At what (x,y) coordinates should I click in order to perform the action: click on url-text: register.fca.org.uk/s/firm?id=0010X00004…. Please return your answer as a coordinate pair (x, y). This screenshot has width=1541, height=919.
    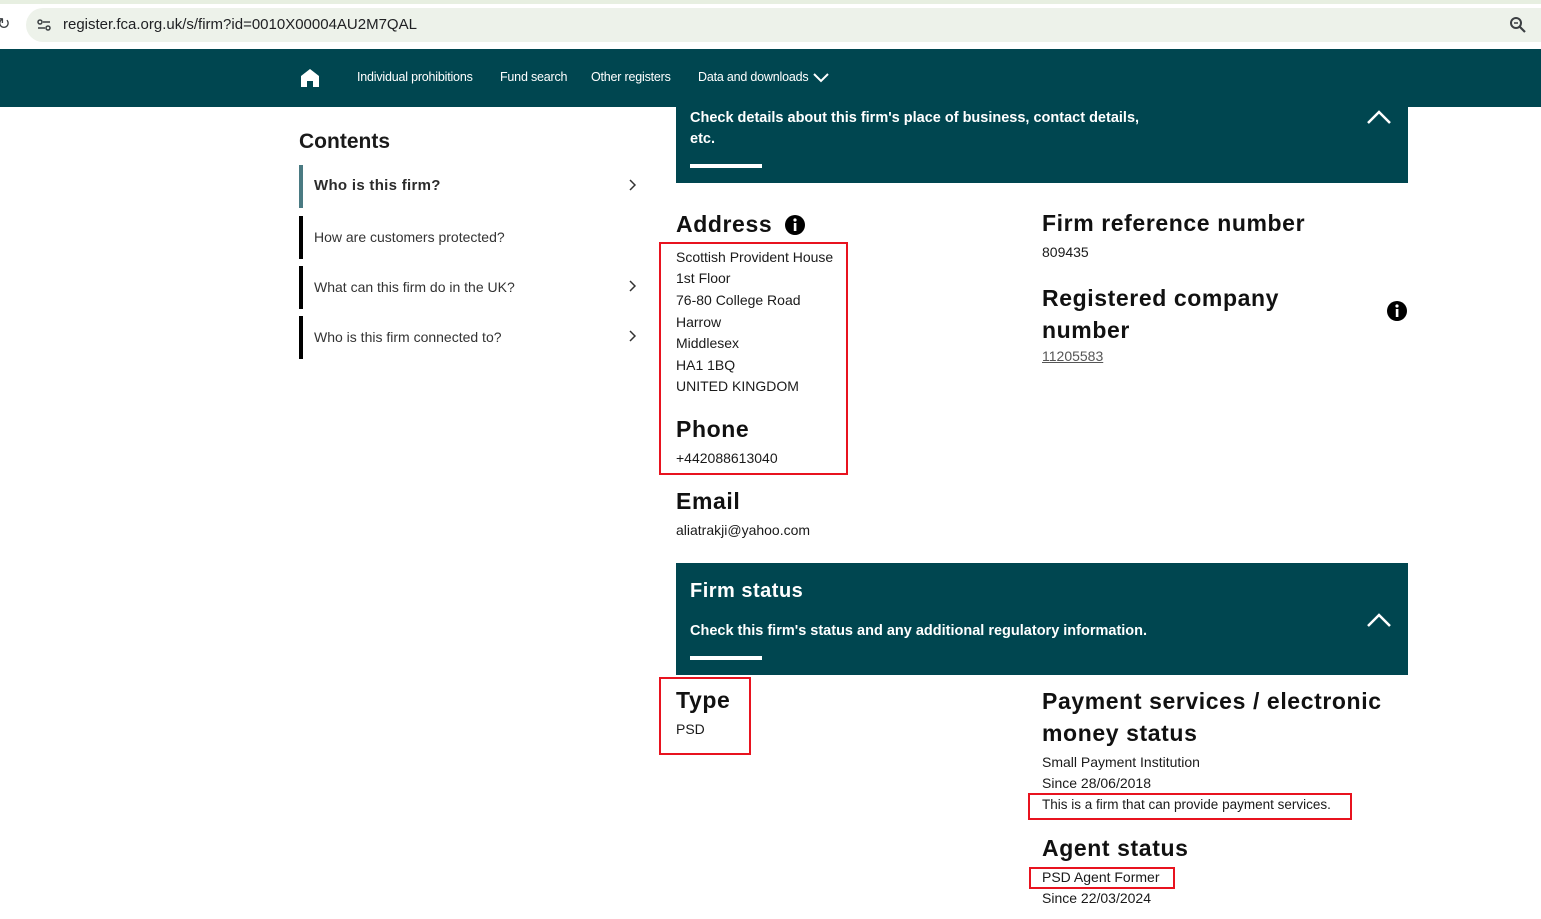
    Looking at the image, I should click on (240, 24).